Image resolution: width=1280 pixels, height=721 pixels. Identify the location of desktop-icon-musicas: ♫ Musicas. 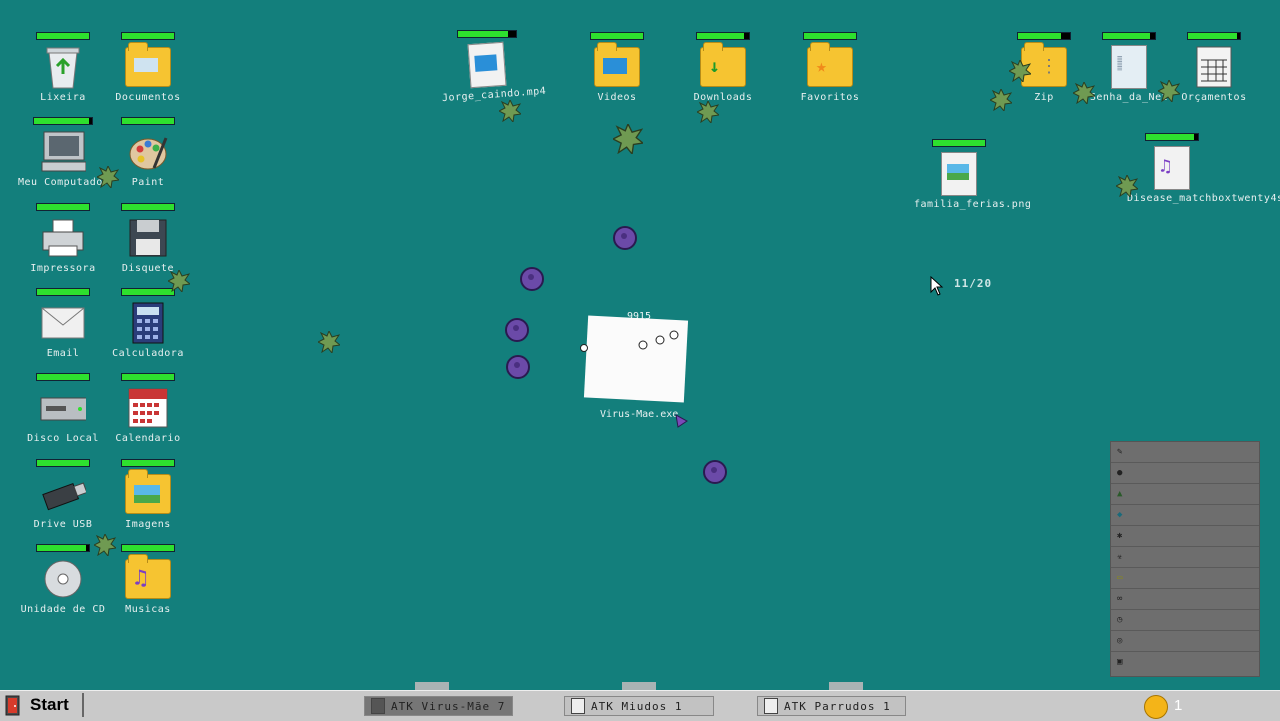
(148, 579).